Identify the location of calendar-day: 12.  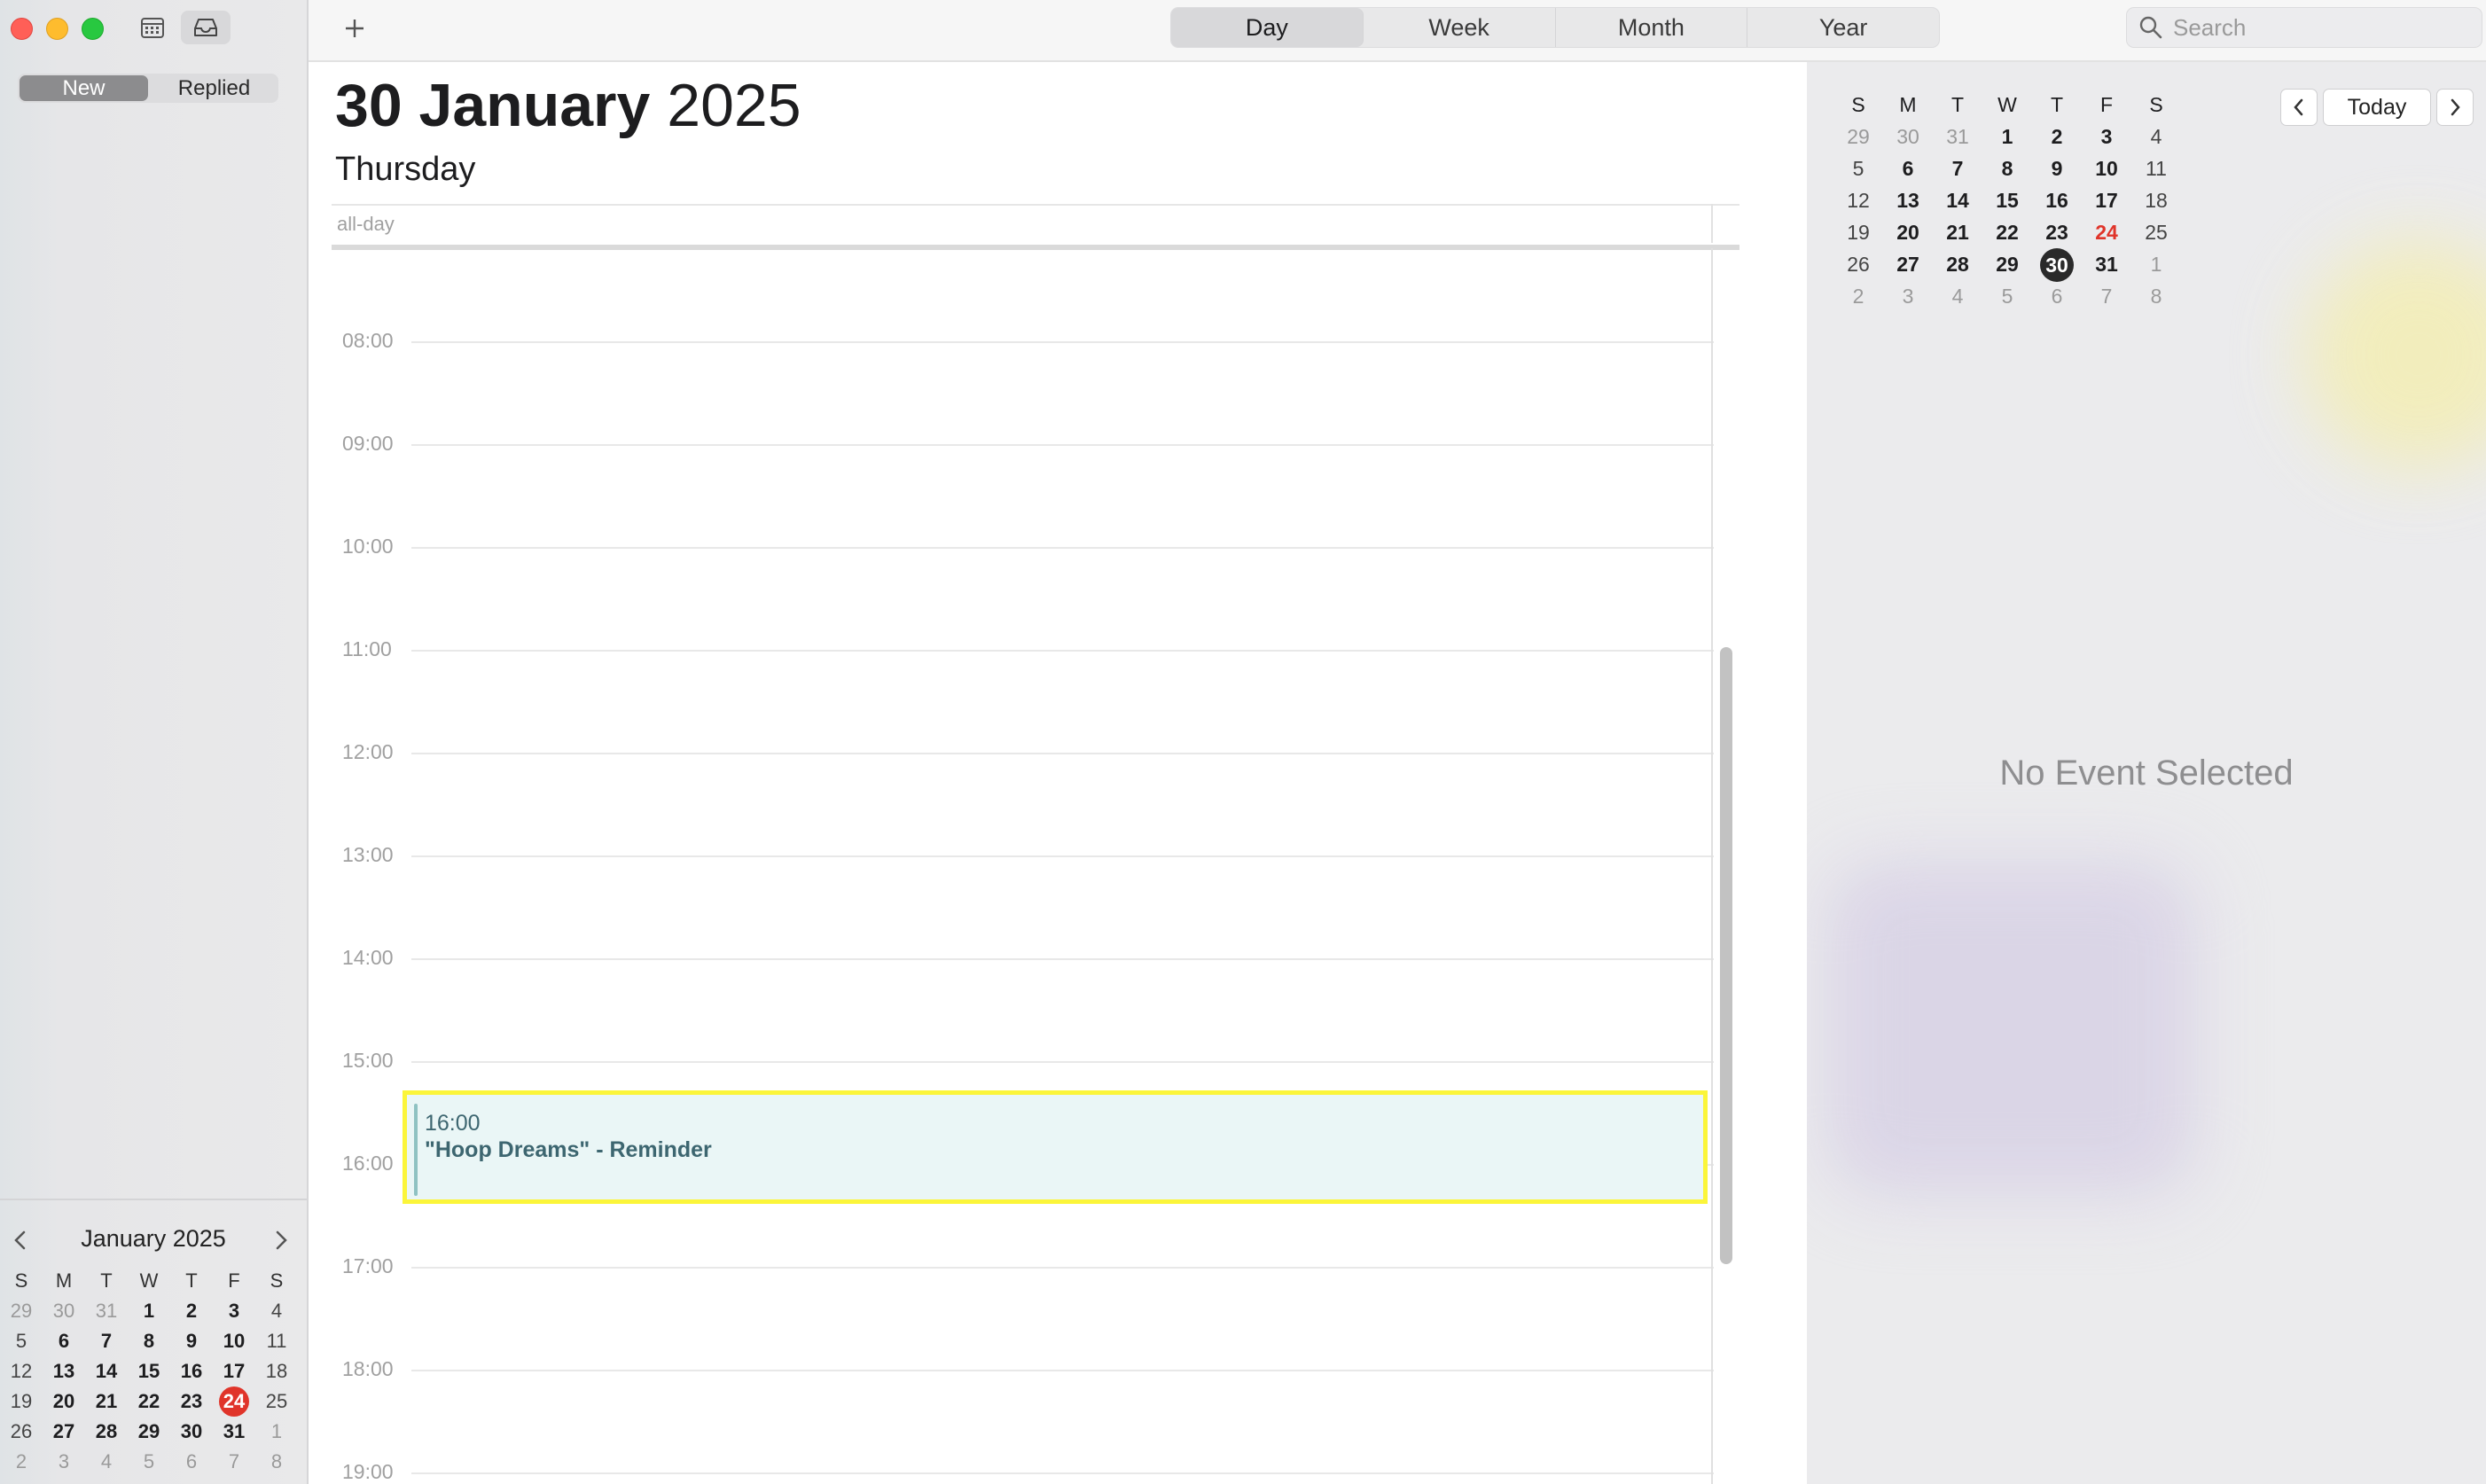
(1858, 200).